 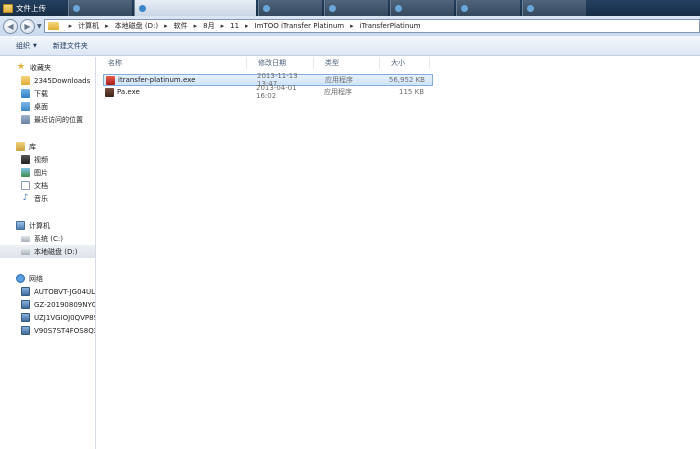 I want to click on breadcrumb-local-disk-d: 本地磁盘 (D:), so click(x=136, y=26).